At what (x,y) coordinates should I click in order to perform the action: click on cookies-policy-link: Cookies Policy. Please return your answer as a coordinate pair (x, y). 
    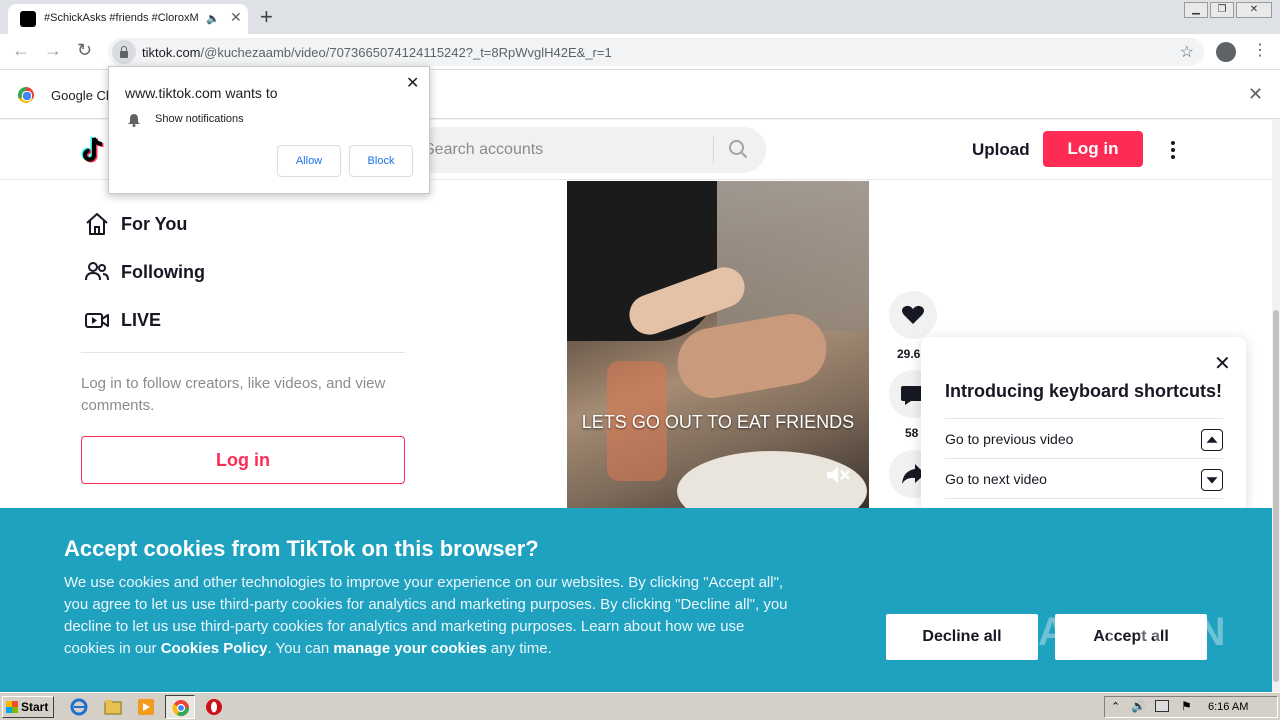
    Looking at the image, I should click on (214, 648).